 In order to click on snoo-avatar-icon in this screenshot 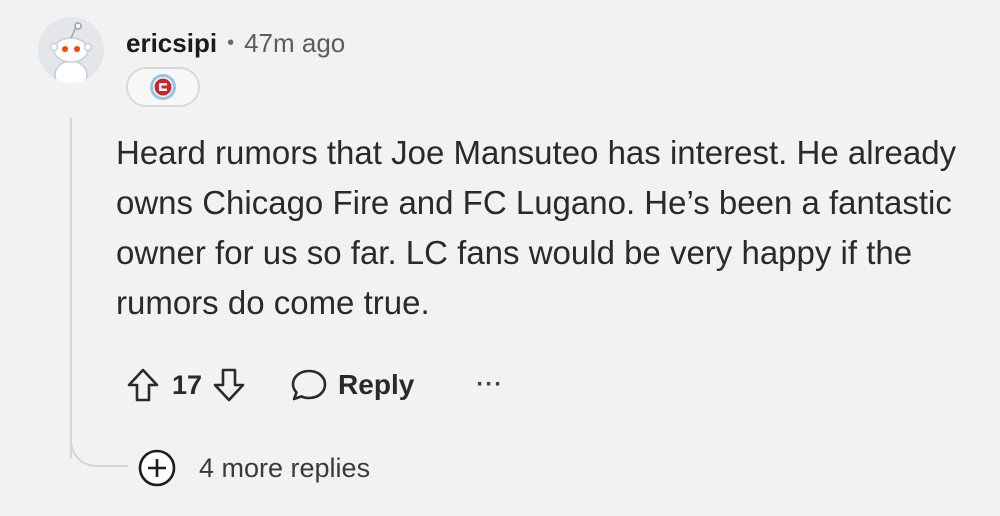, I will do `click(71, 50)`.